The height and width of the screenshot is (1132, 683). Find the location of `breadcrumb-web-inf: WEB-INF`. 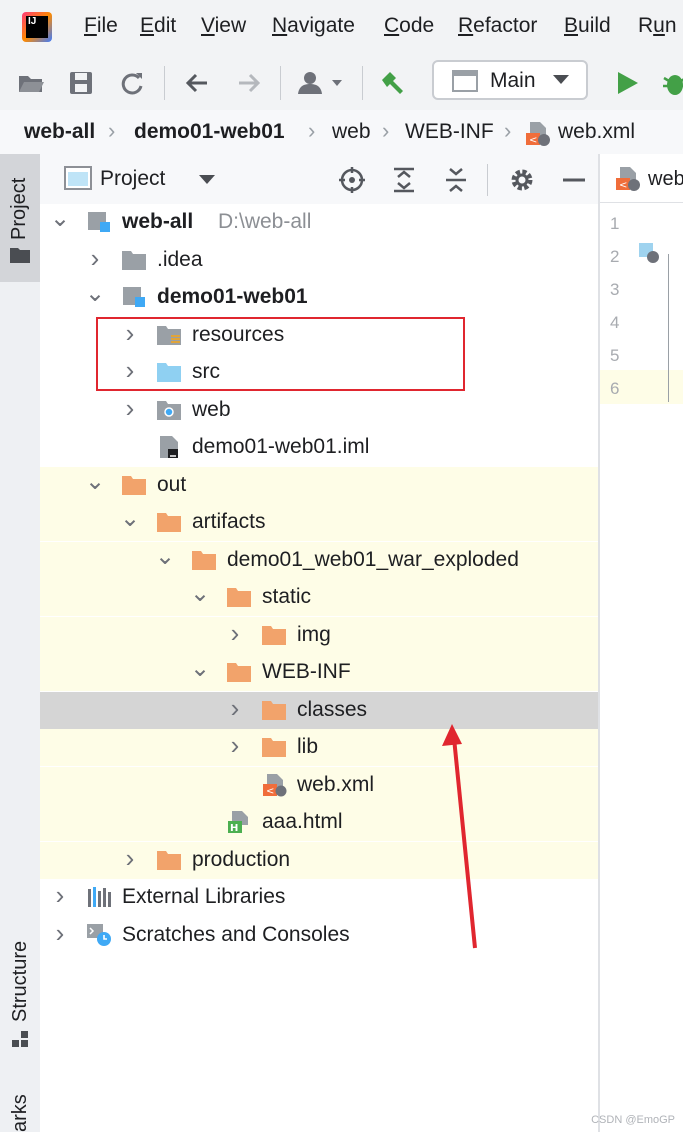

breadcrumb-web-inf: WEB-INF is located at coordinates (449, 132).